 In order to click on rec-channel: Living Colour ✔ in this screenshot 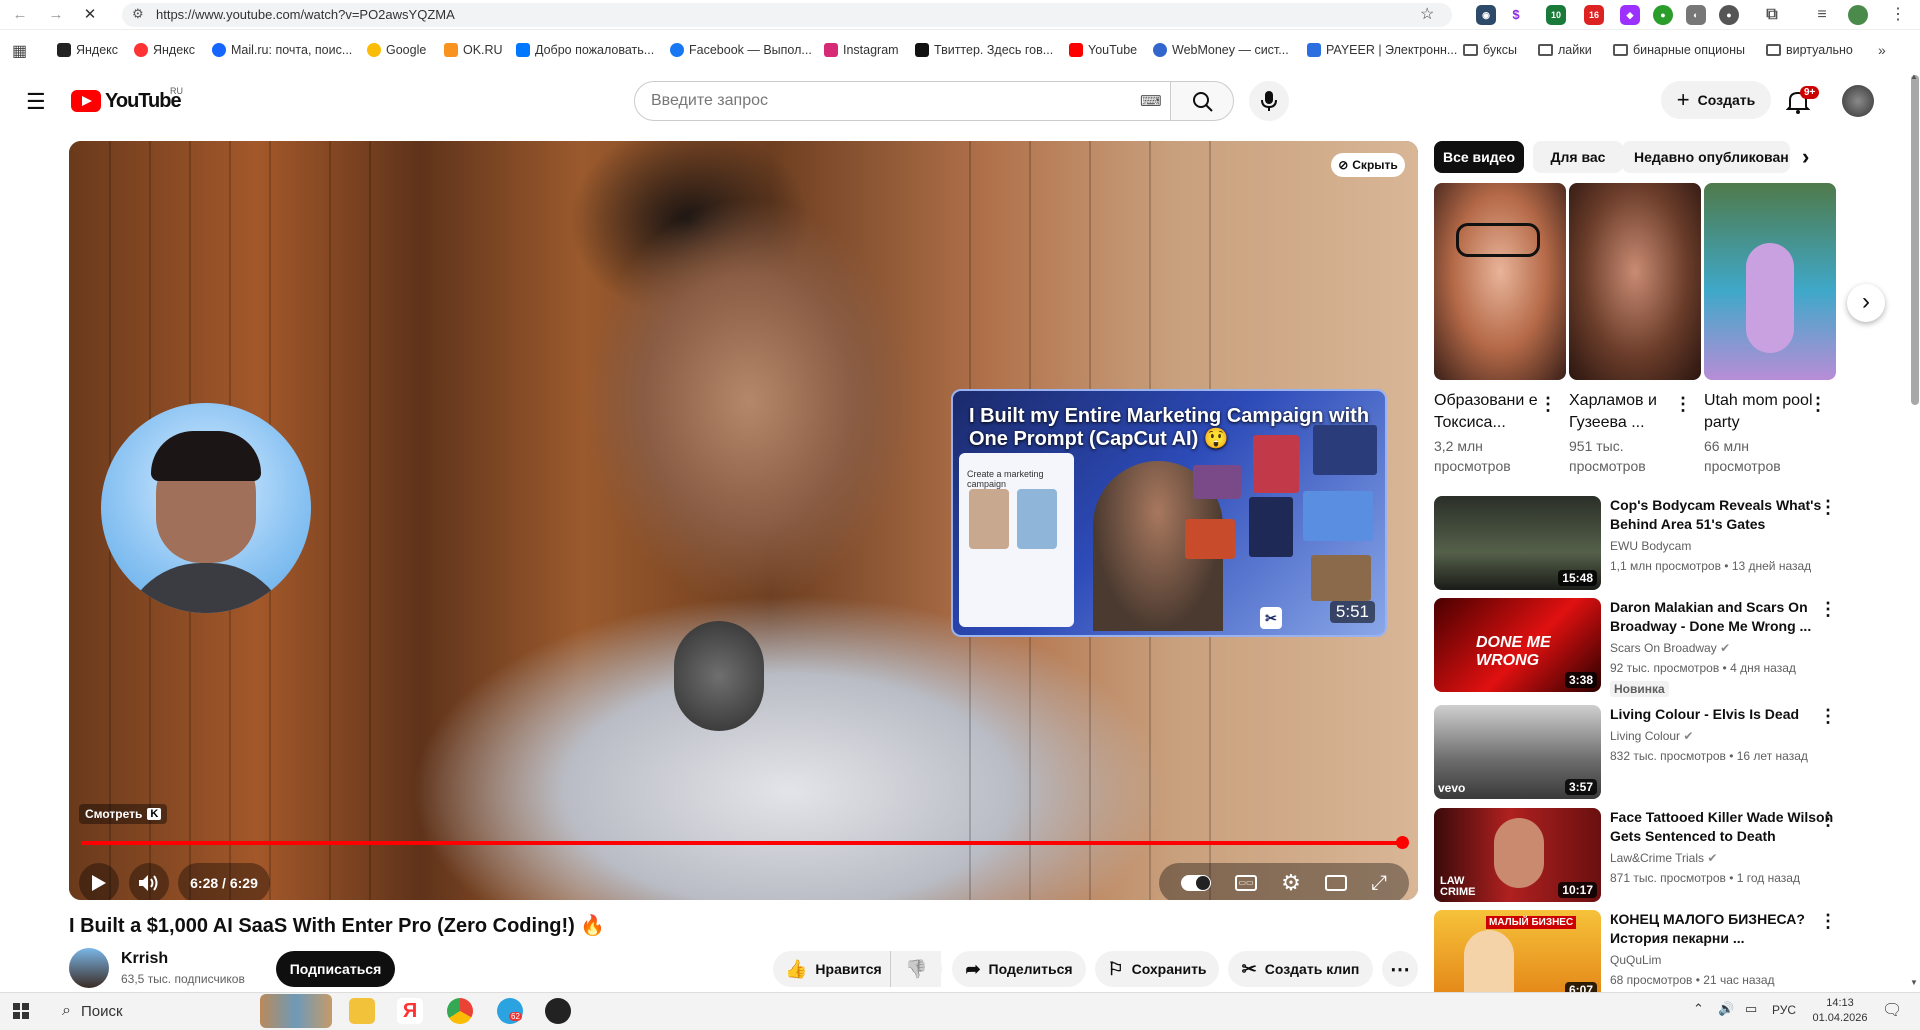, I will do `click(1651, 736)`.